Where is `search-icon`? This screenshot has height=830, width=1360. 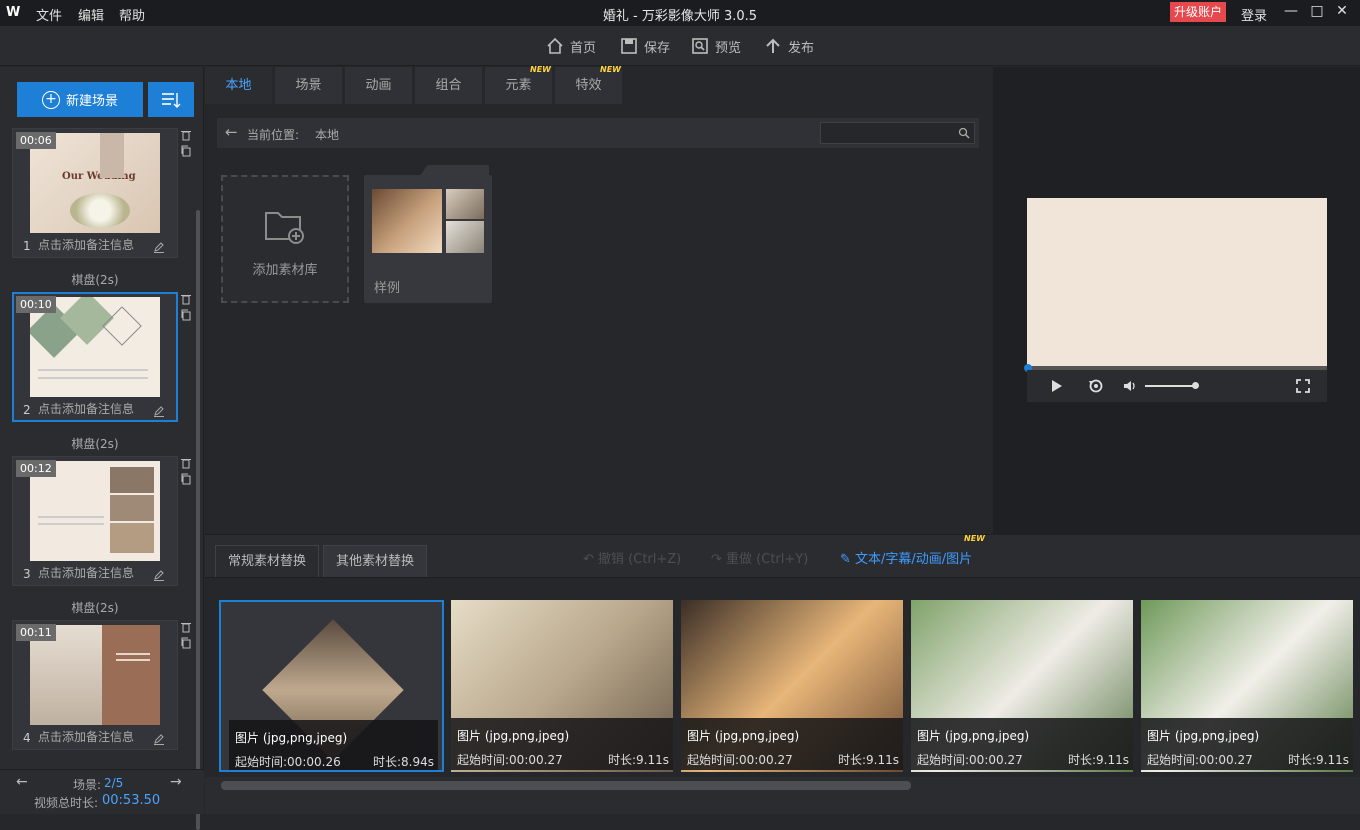
search-icon is located at coordinates (964, 133).